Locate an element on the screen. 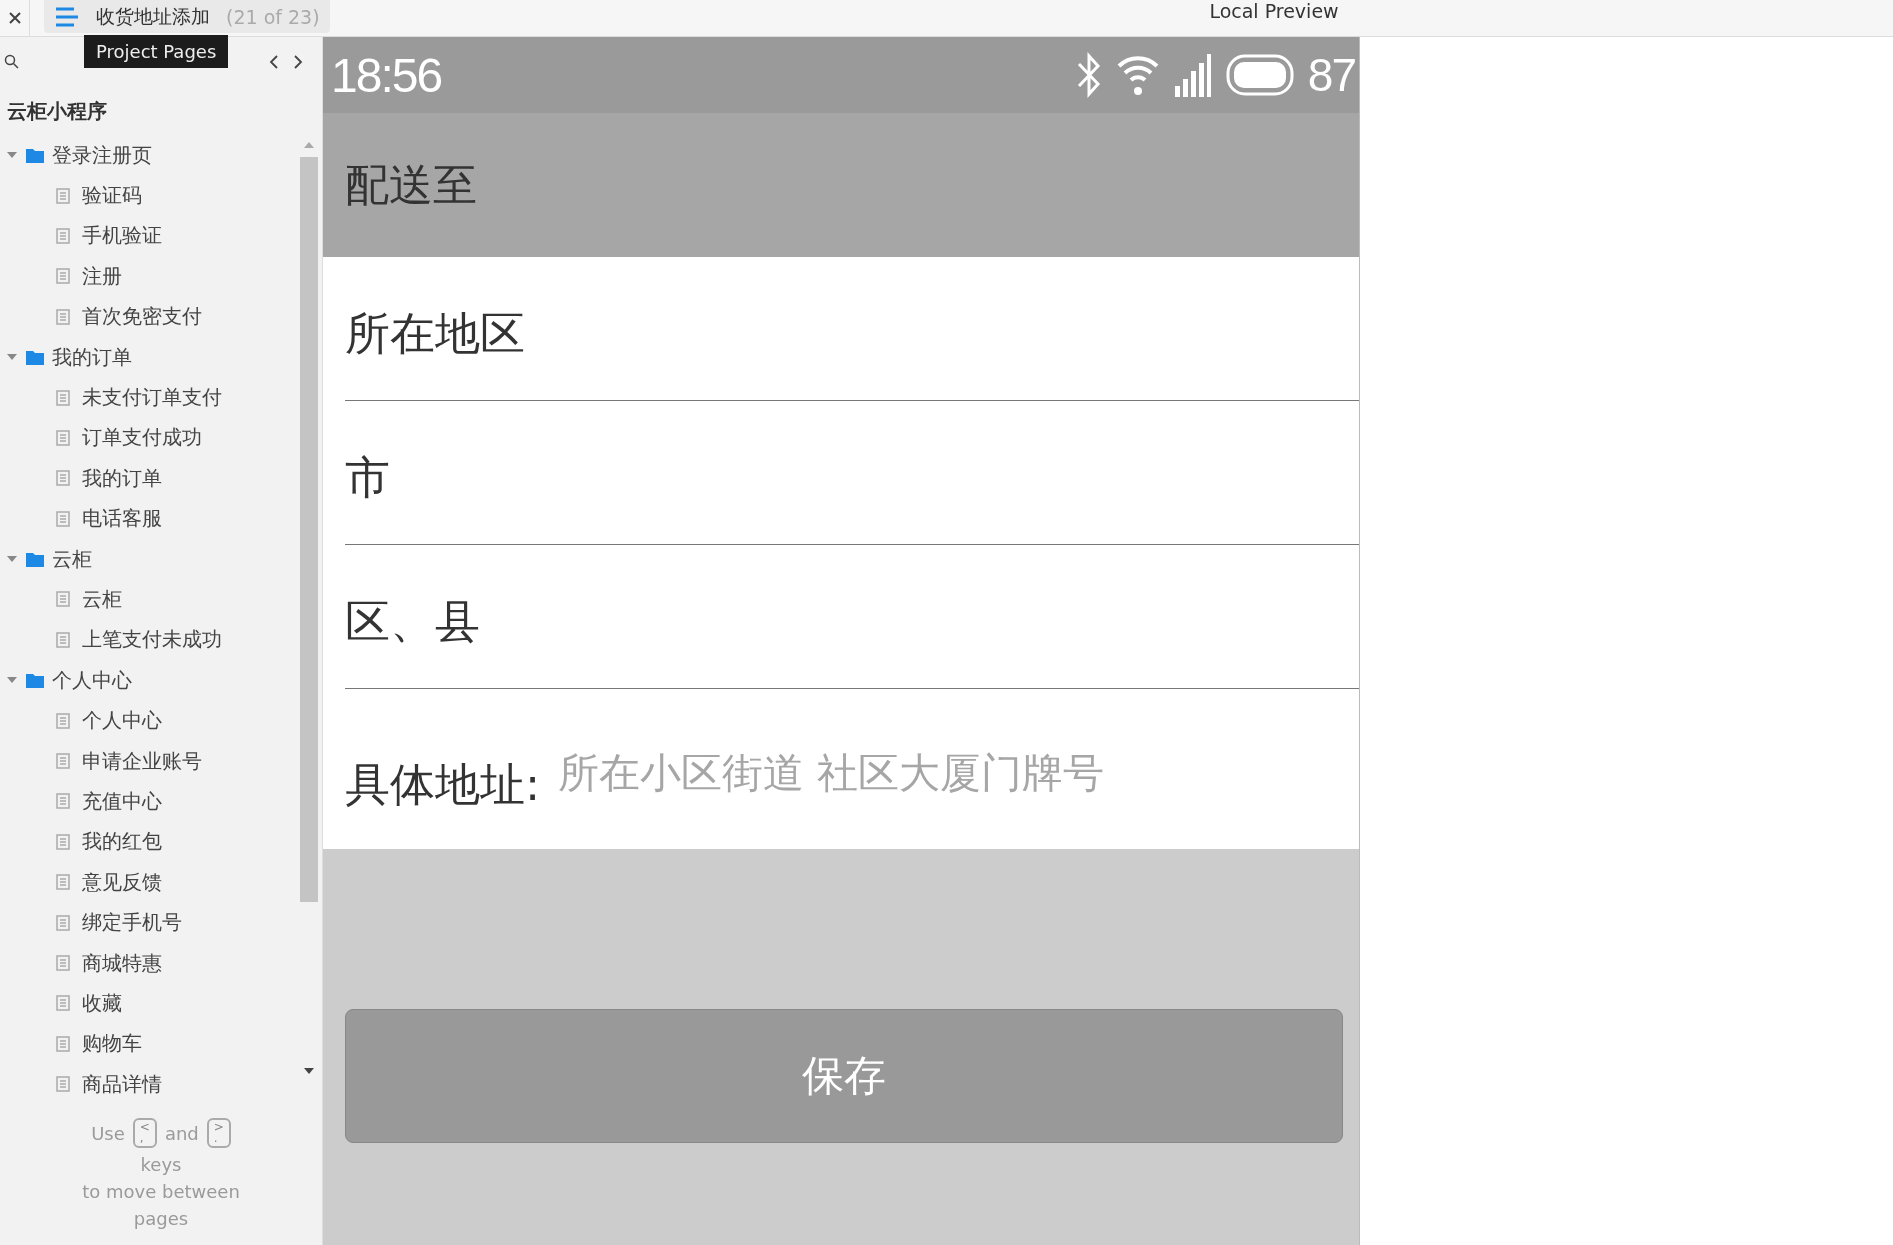 The height and width of the screenshot is (1245, 1893). form-field: 市 is located at coordinates (367, 478).